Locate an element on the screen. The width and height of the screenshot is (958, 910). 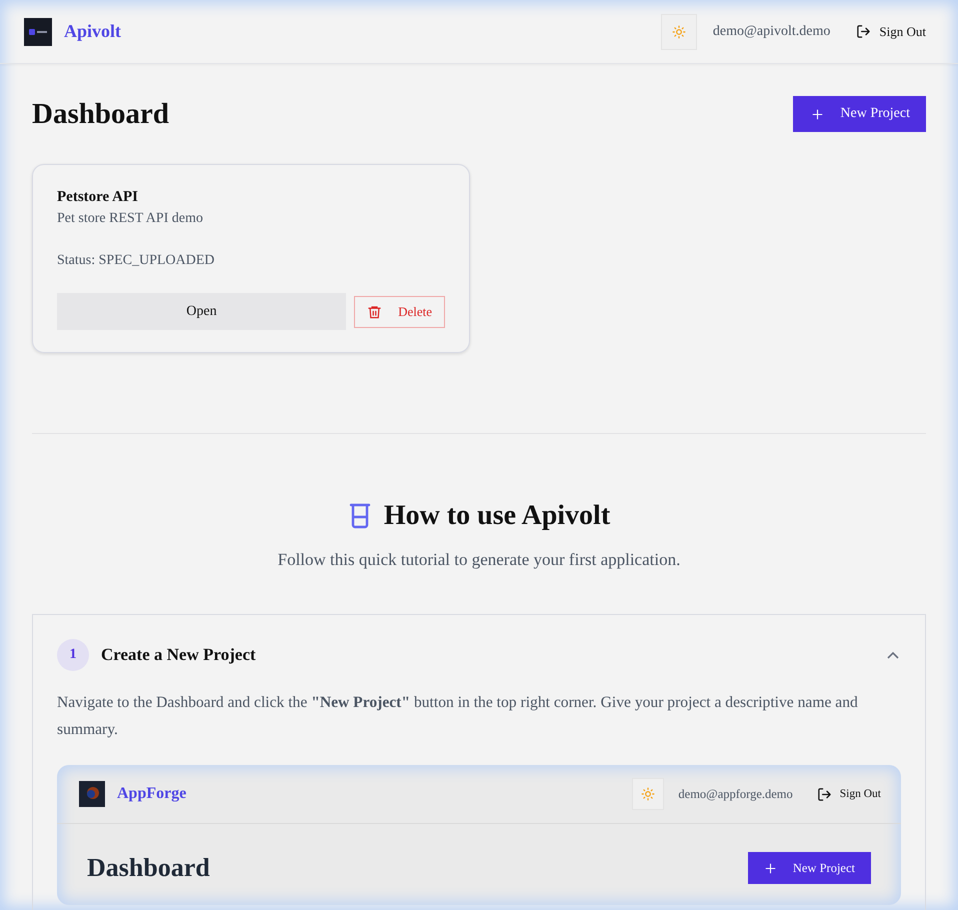
delete-button: Delete is located at coordinates (399, 312).